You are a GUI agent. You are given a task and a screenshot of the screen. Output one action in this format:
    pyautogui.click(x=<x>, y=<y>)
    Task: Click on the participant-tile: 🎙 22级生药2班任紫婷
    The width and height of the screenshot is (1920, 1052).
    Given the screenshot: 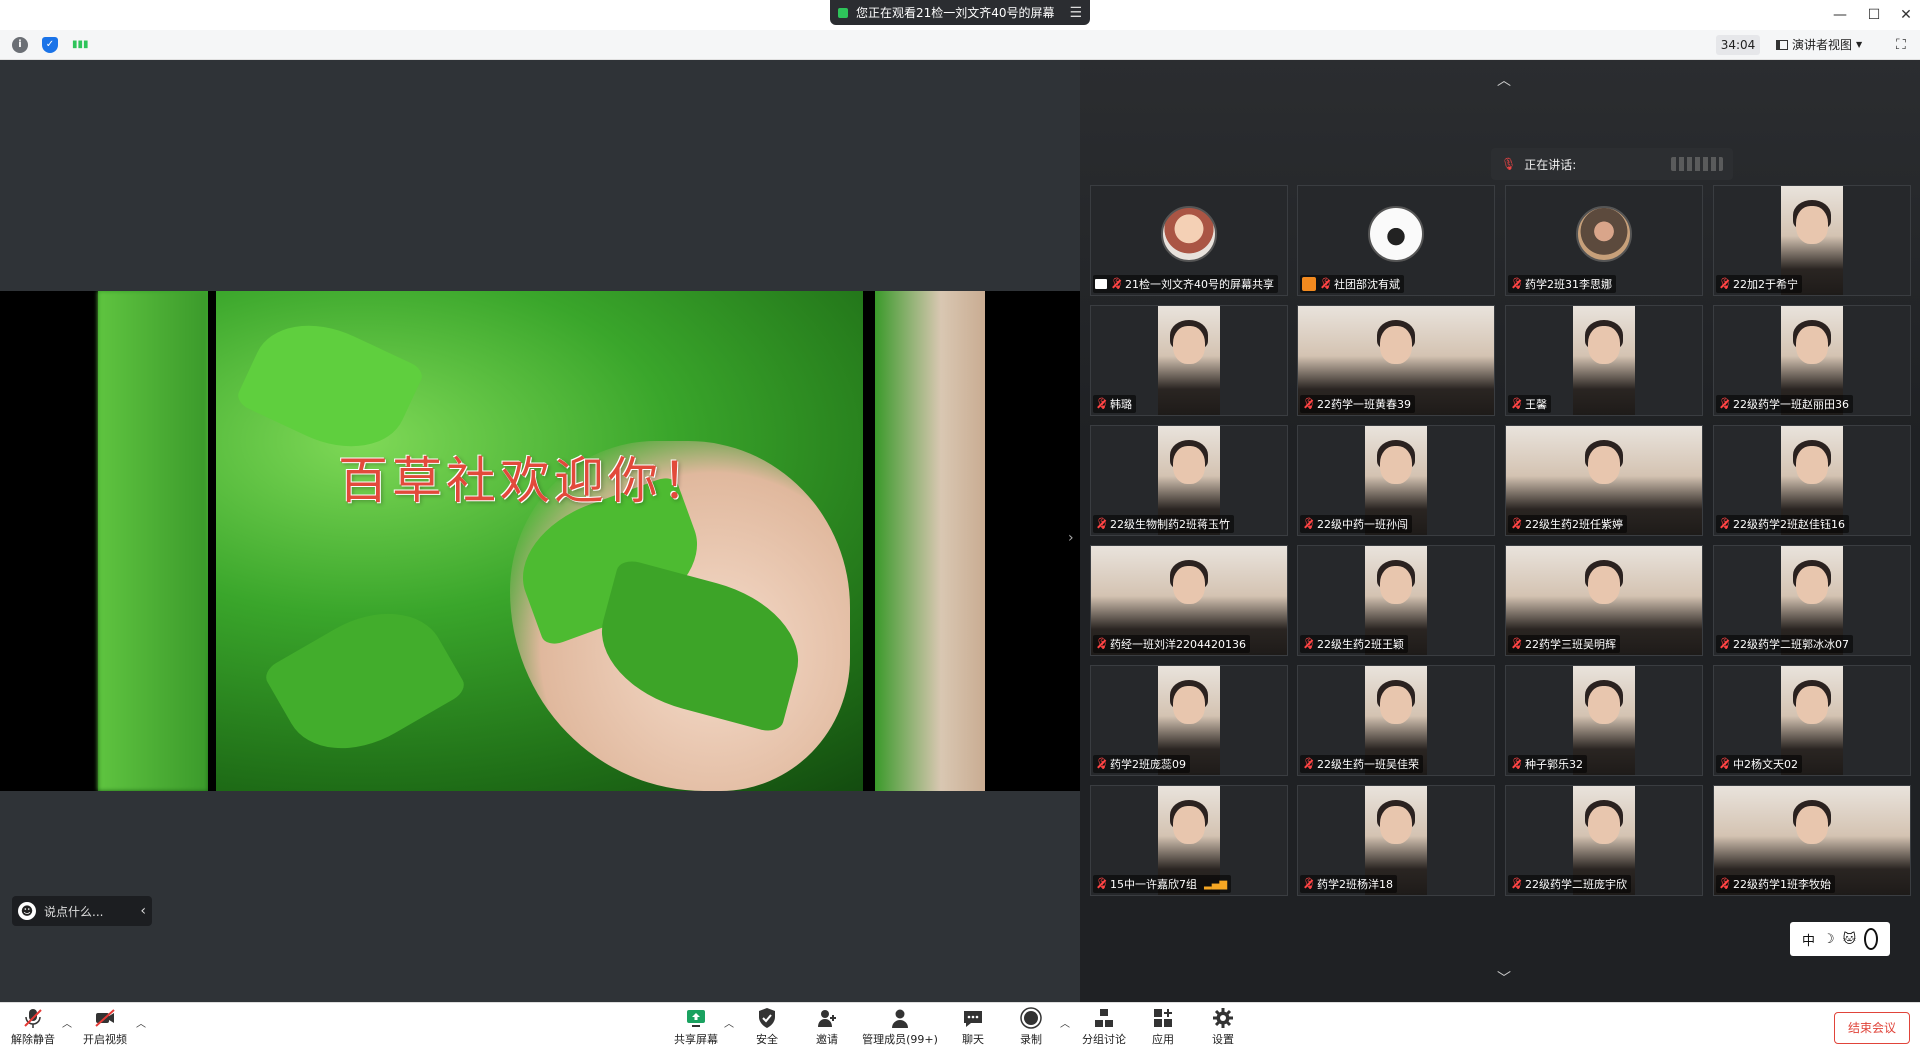 What is the action you would take?
    pyautogui.click(x=1604, y=480)
    